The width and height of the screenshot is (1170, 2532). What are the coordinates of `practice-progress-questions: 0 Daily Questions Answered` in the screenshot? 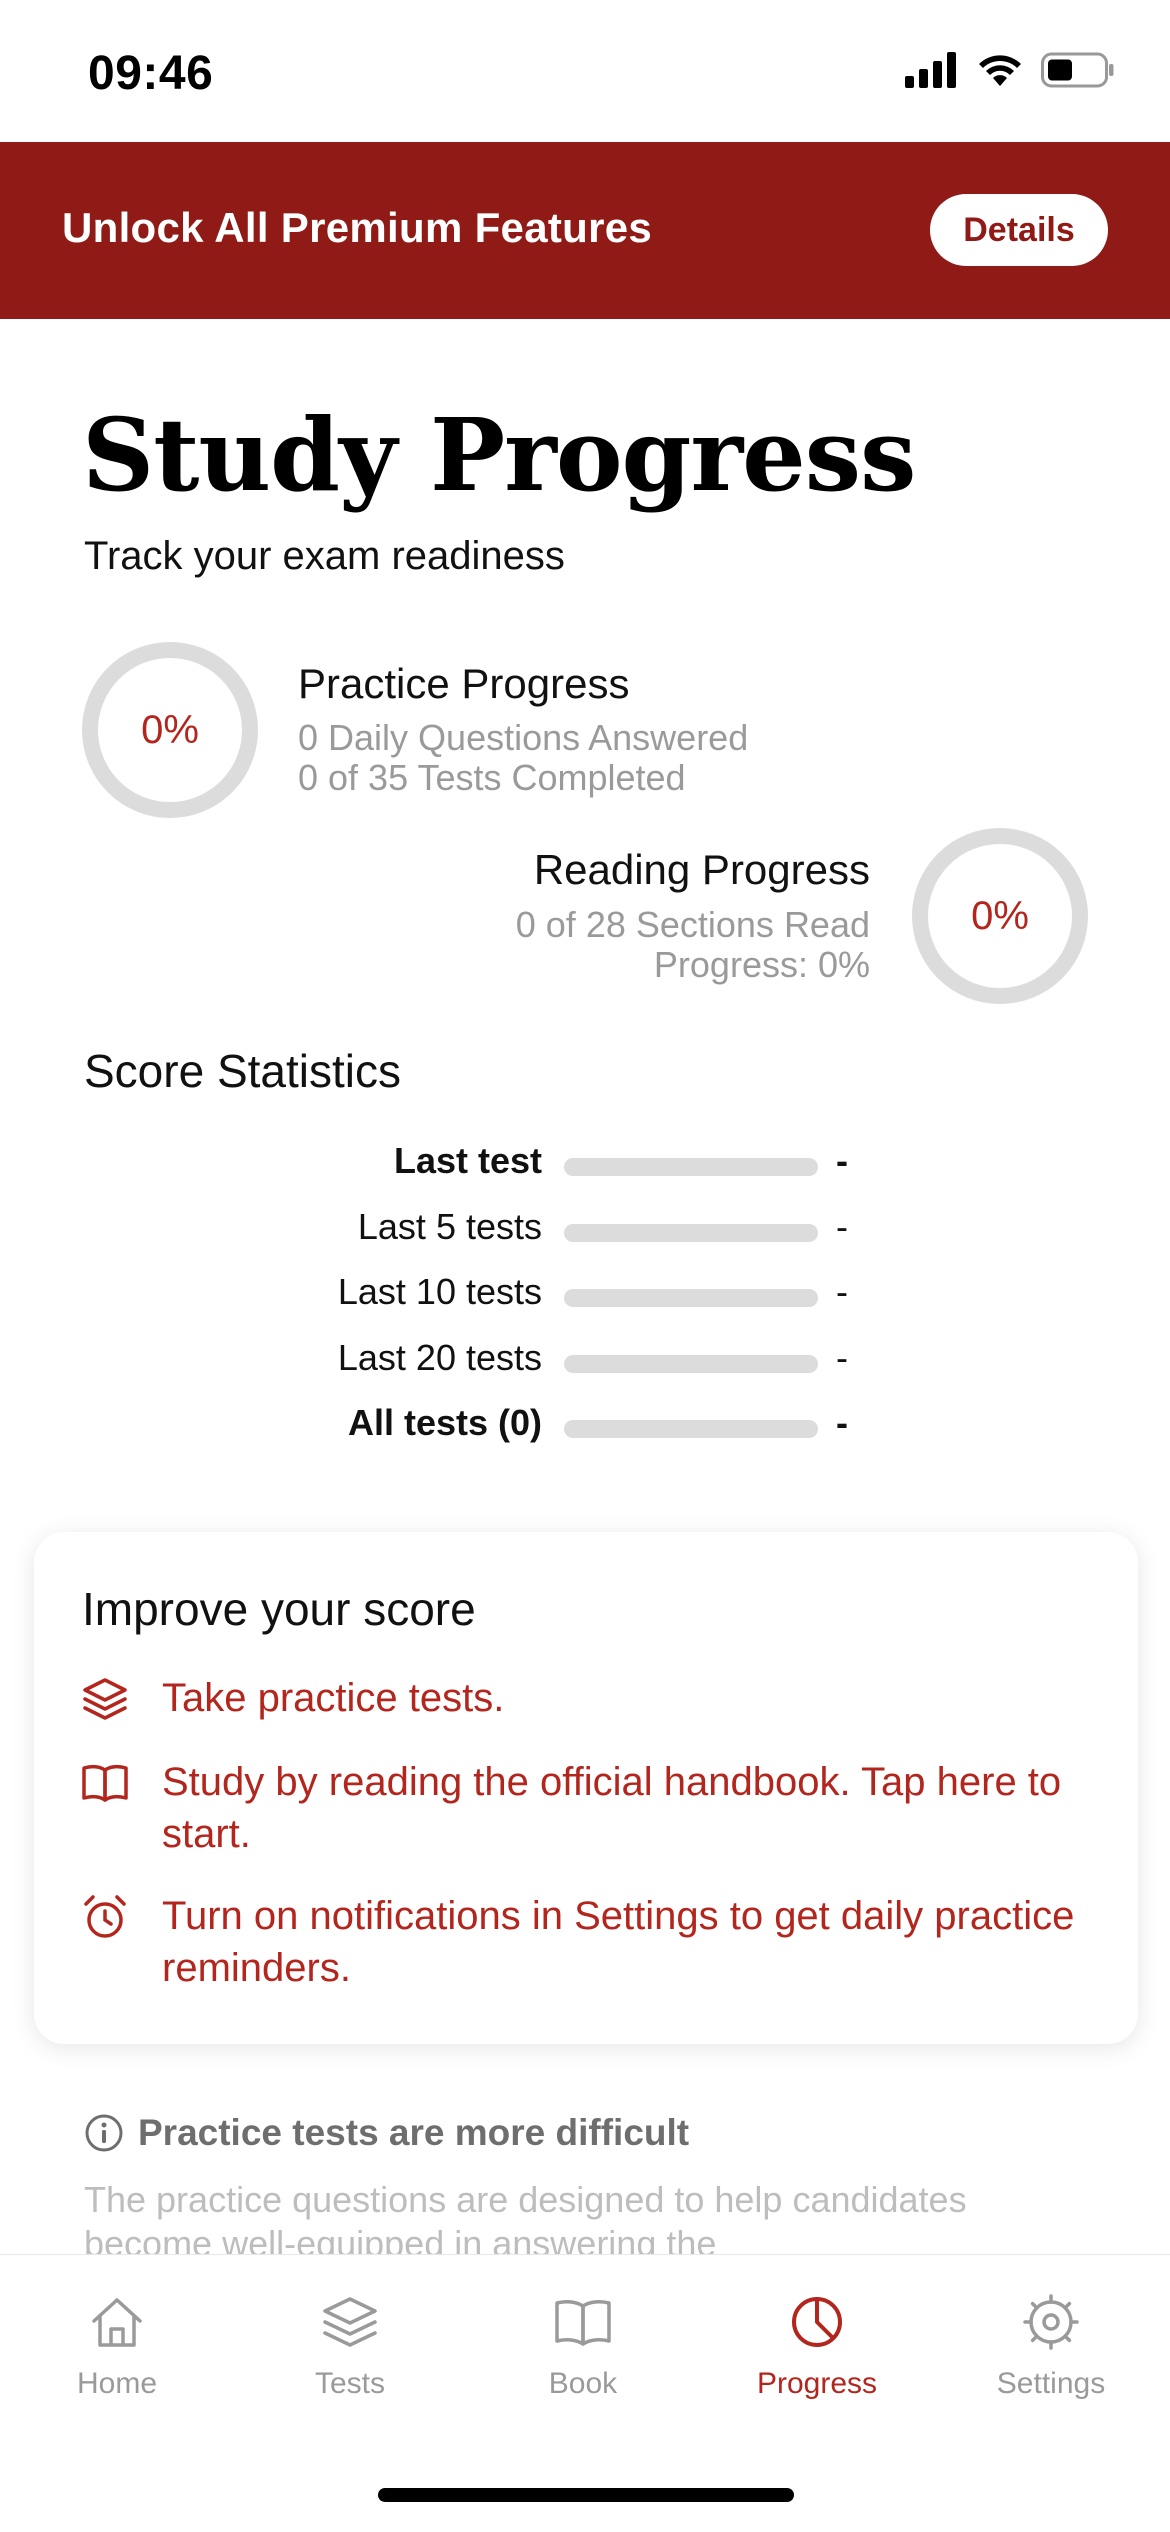 It's located at (523, 737).